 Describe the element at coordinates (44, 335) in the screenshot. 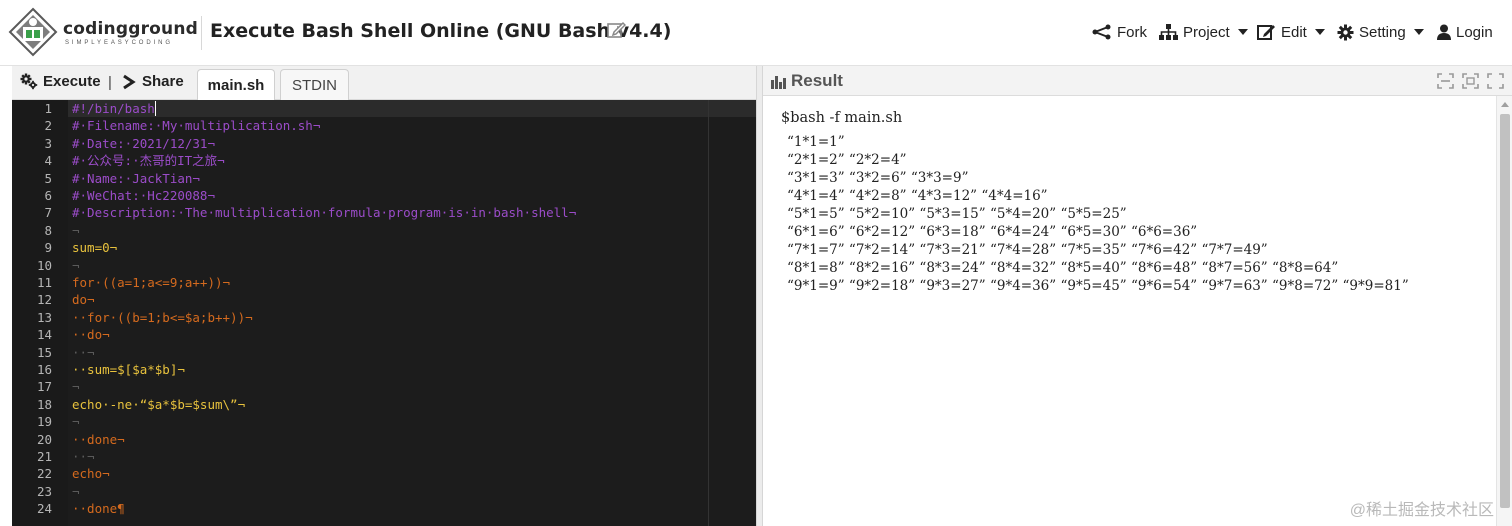

I see `line-number: 14` at that location.